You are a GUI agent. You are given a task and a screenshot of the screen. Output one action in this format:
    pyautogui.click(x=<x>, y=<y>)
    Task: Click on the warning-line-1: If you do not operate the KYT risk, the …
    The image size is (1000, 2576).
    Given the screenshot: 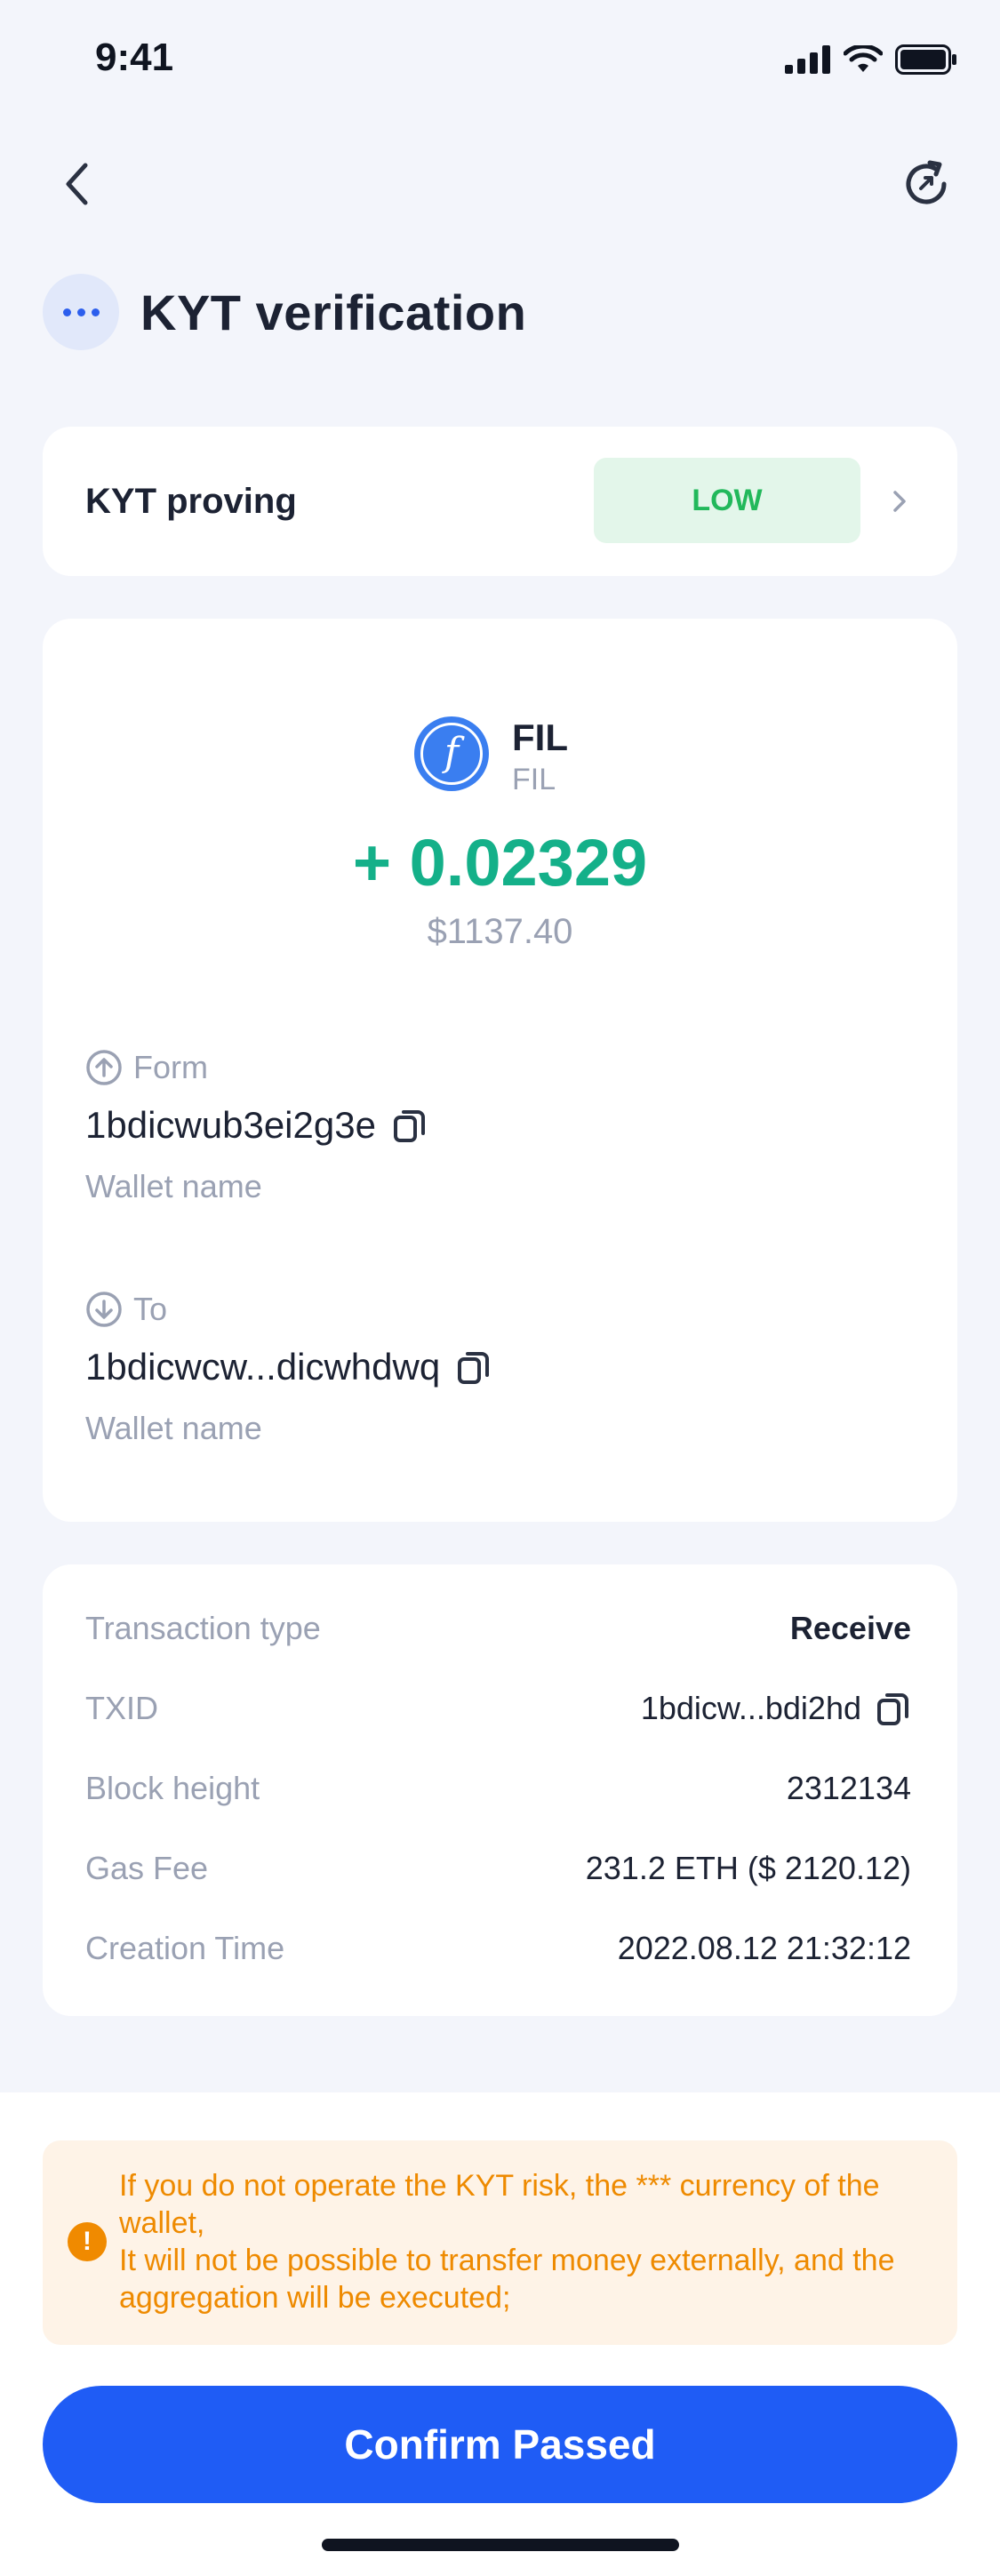 What is the action you would take?
    pyautogui.click(x=499, y=2204)
    